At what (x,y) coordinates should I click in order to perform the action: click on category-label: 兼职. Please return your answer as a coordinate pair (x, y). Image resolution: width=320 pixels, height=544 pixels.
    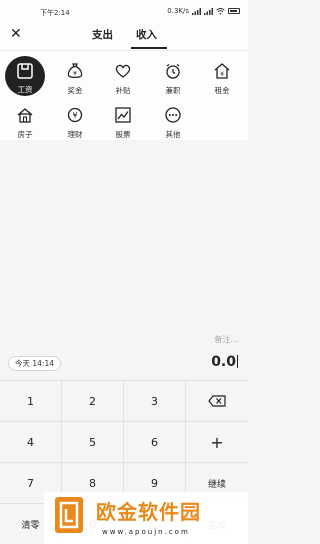
    Looking at the image, I should click on (173, 90).